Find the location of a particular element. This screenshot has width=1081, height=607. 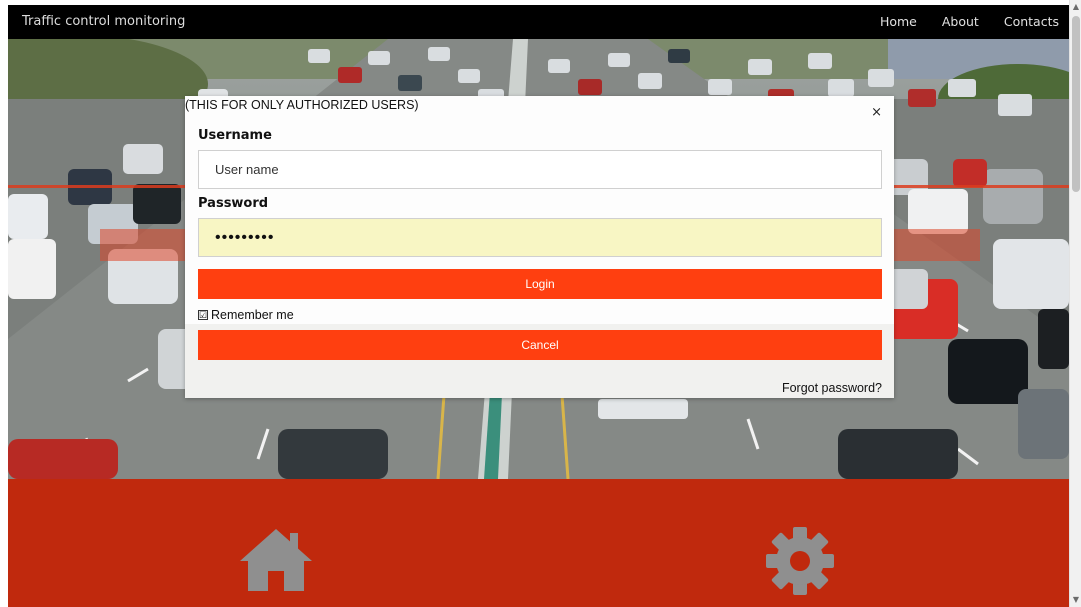

brand-title: Traffic control monitoring is located at coordinates (103, 21).